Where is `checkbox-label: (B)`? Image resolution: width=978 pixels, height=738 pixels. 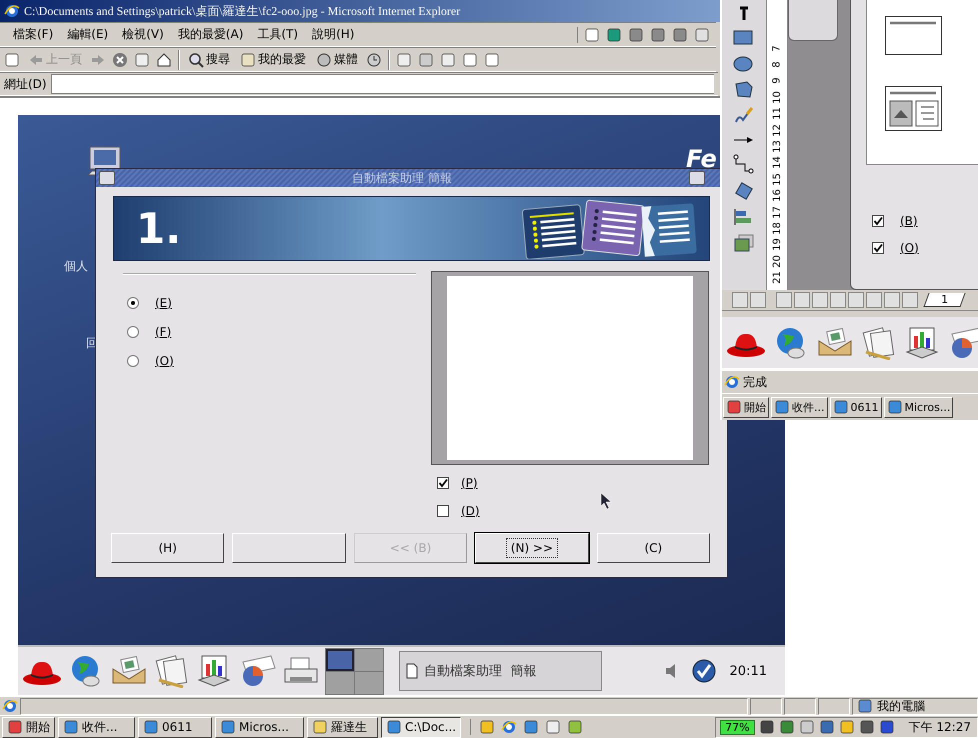 checkbox-label: (B) is located at coordinates (909, 221).